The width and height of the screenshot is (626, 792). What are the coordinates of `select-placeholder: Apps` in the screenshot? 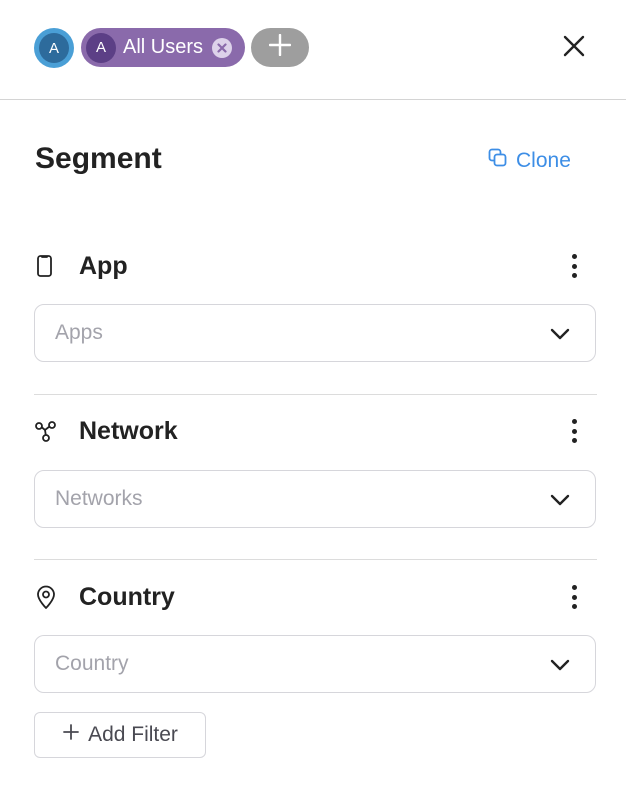 It's located at (79, 332).